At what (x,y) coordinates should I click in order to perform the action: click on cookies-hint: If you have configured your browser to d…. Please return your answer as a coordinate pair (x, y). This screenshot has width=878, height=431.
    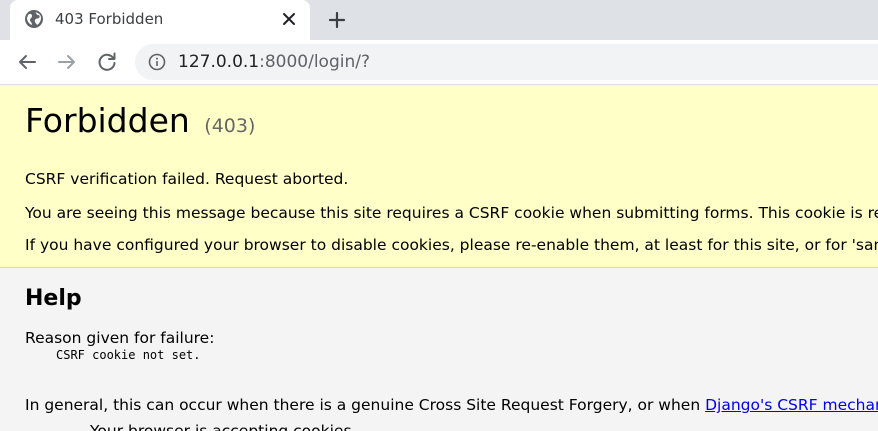
    Looking at the image, I should click on (451, 245).